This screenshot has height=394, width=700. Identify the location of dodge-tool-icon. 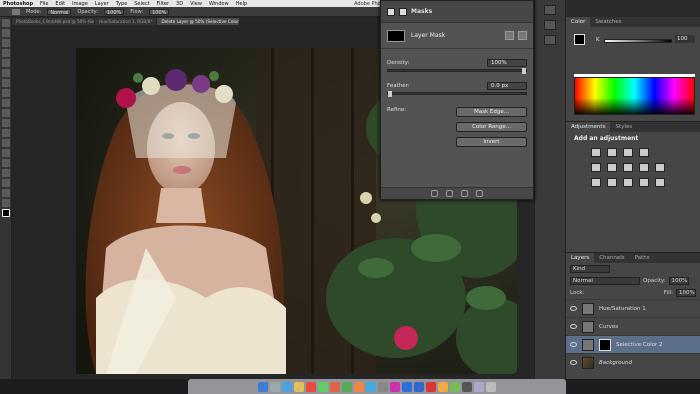
(5, 143).